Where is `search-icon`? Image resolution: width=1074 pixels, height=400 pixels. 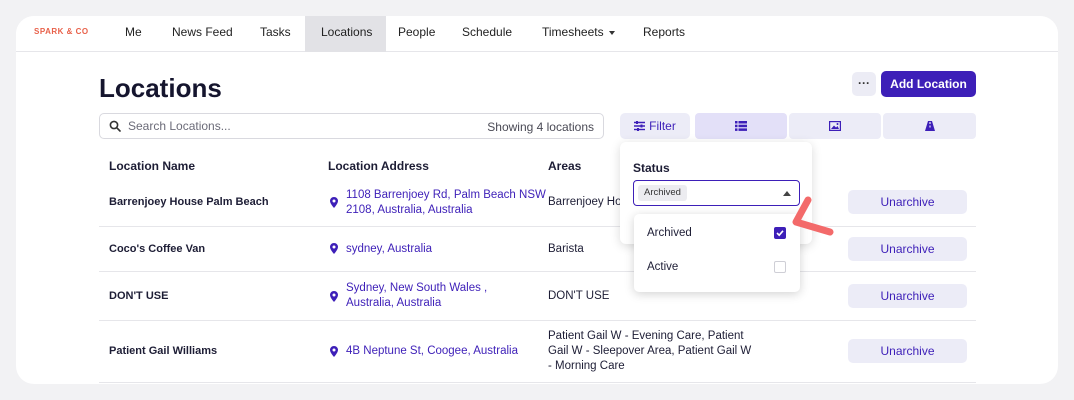
search-icon is located at coordinates (115, 126).